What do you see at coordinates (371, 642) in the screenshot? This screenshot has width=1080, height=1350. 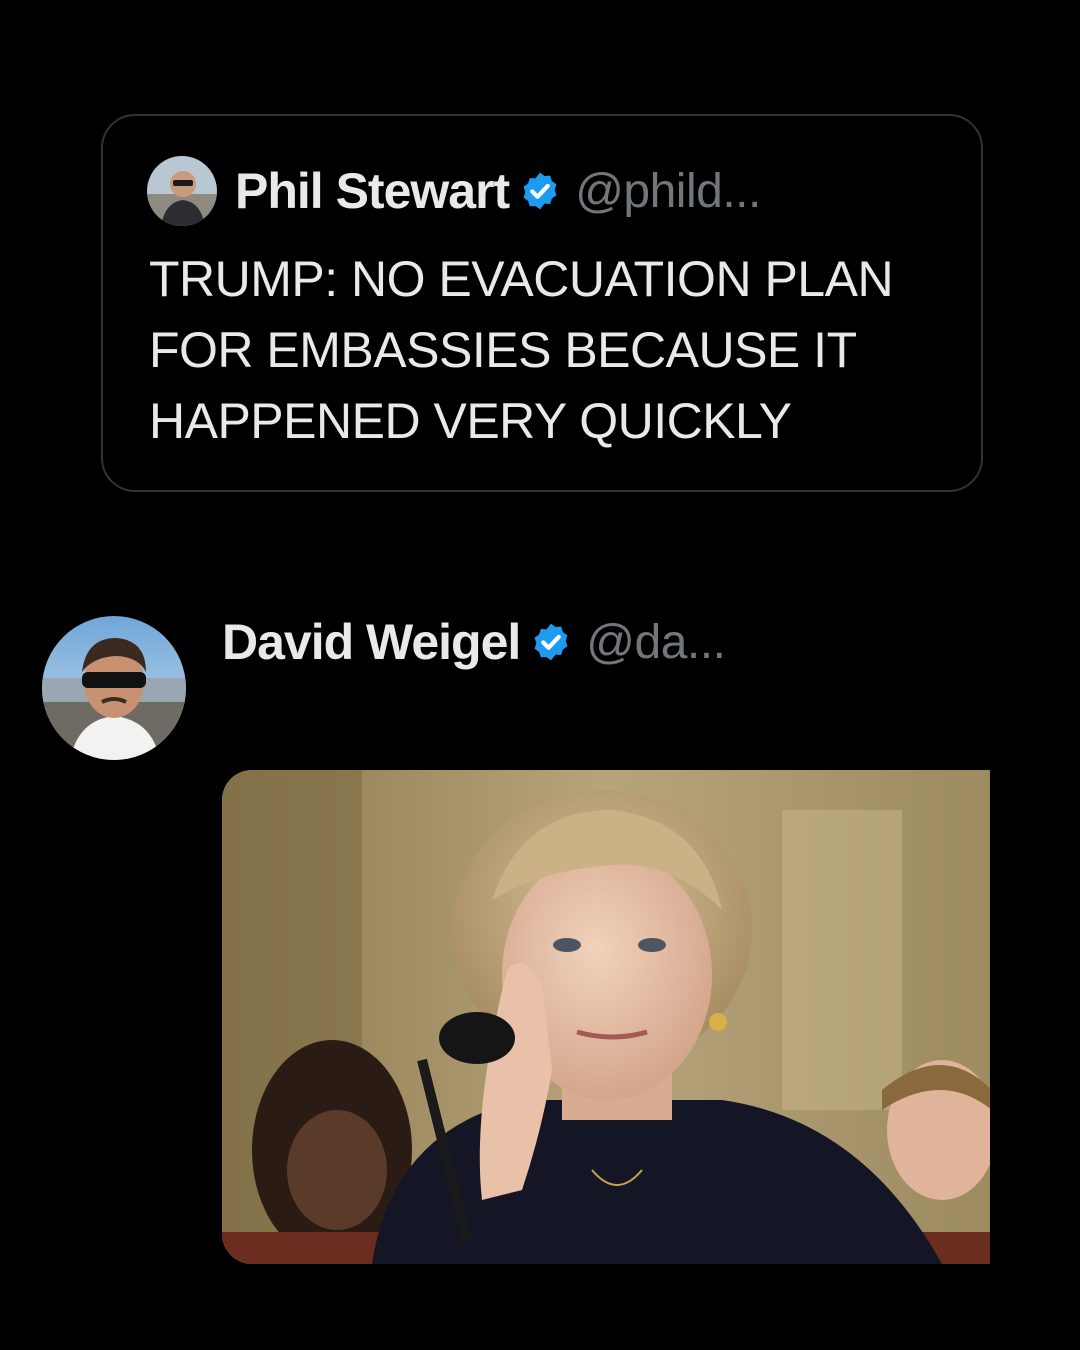 I see `reply-author-name: David Weigel` at bounding box center [371, 642].